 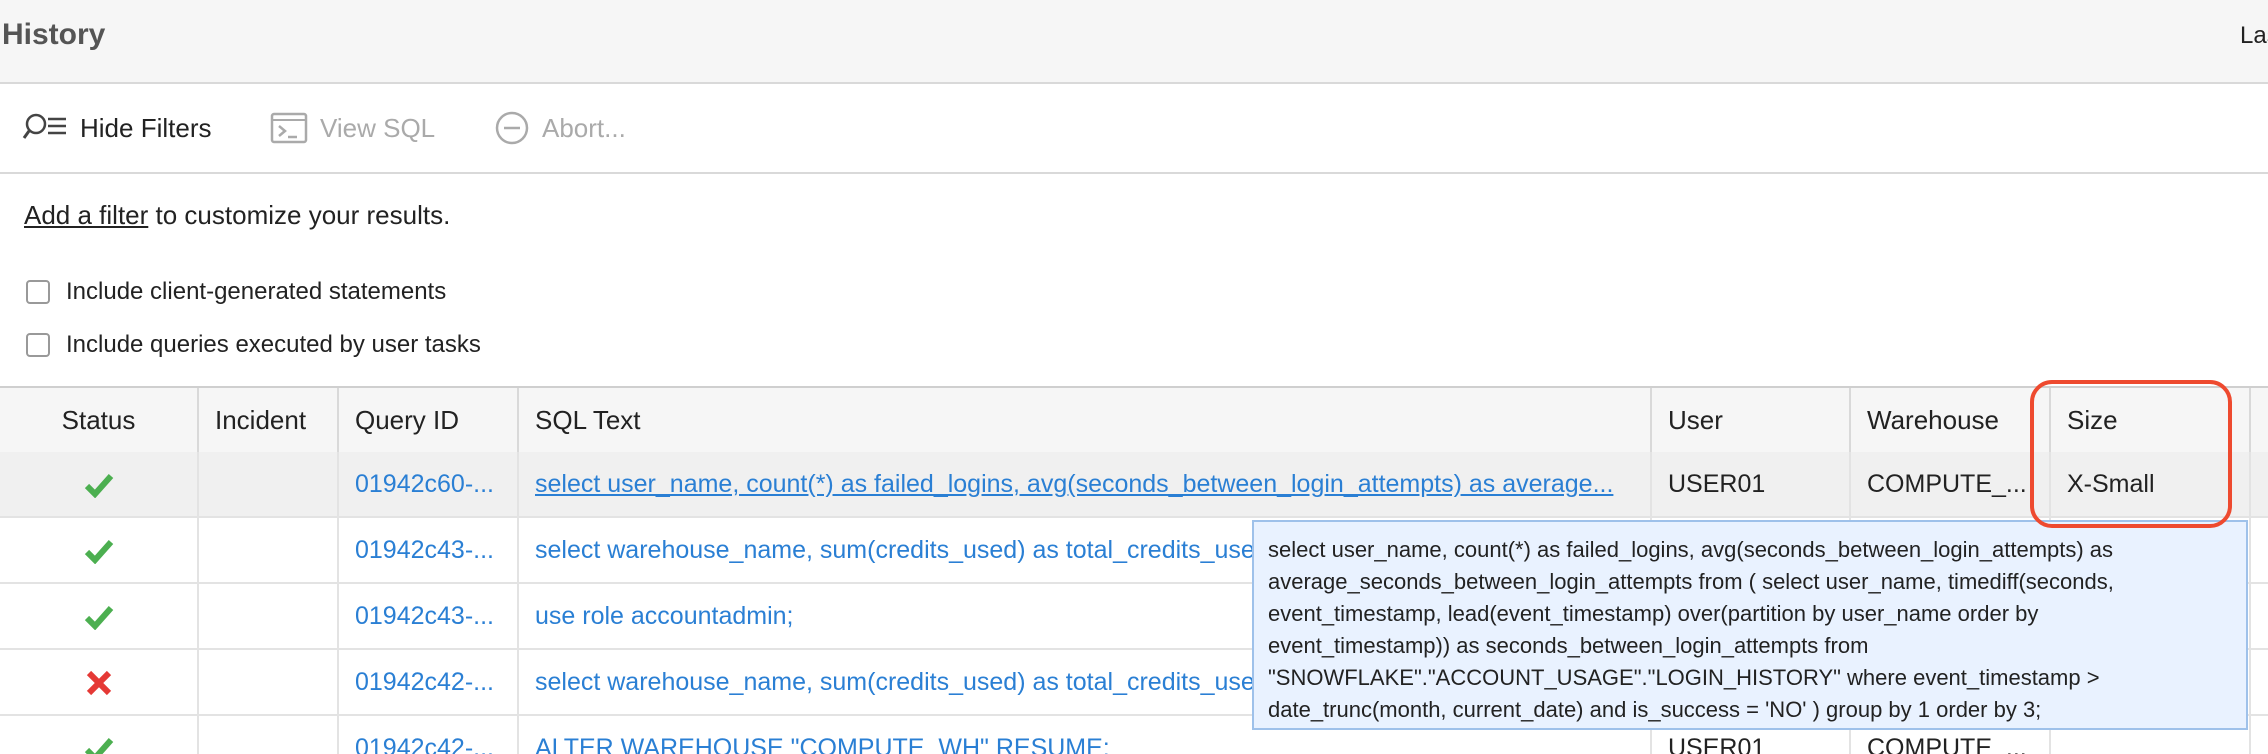 What do you see at coordinates (1085, 420) in the screenshot?
I see `column-header-sql-text: SQL Text` at bounding box center [1085, 420].